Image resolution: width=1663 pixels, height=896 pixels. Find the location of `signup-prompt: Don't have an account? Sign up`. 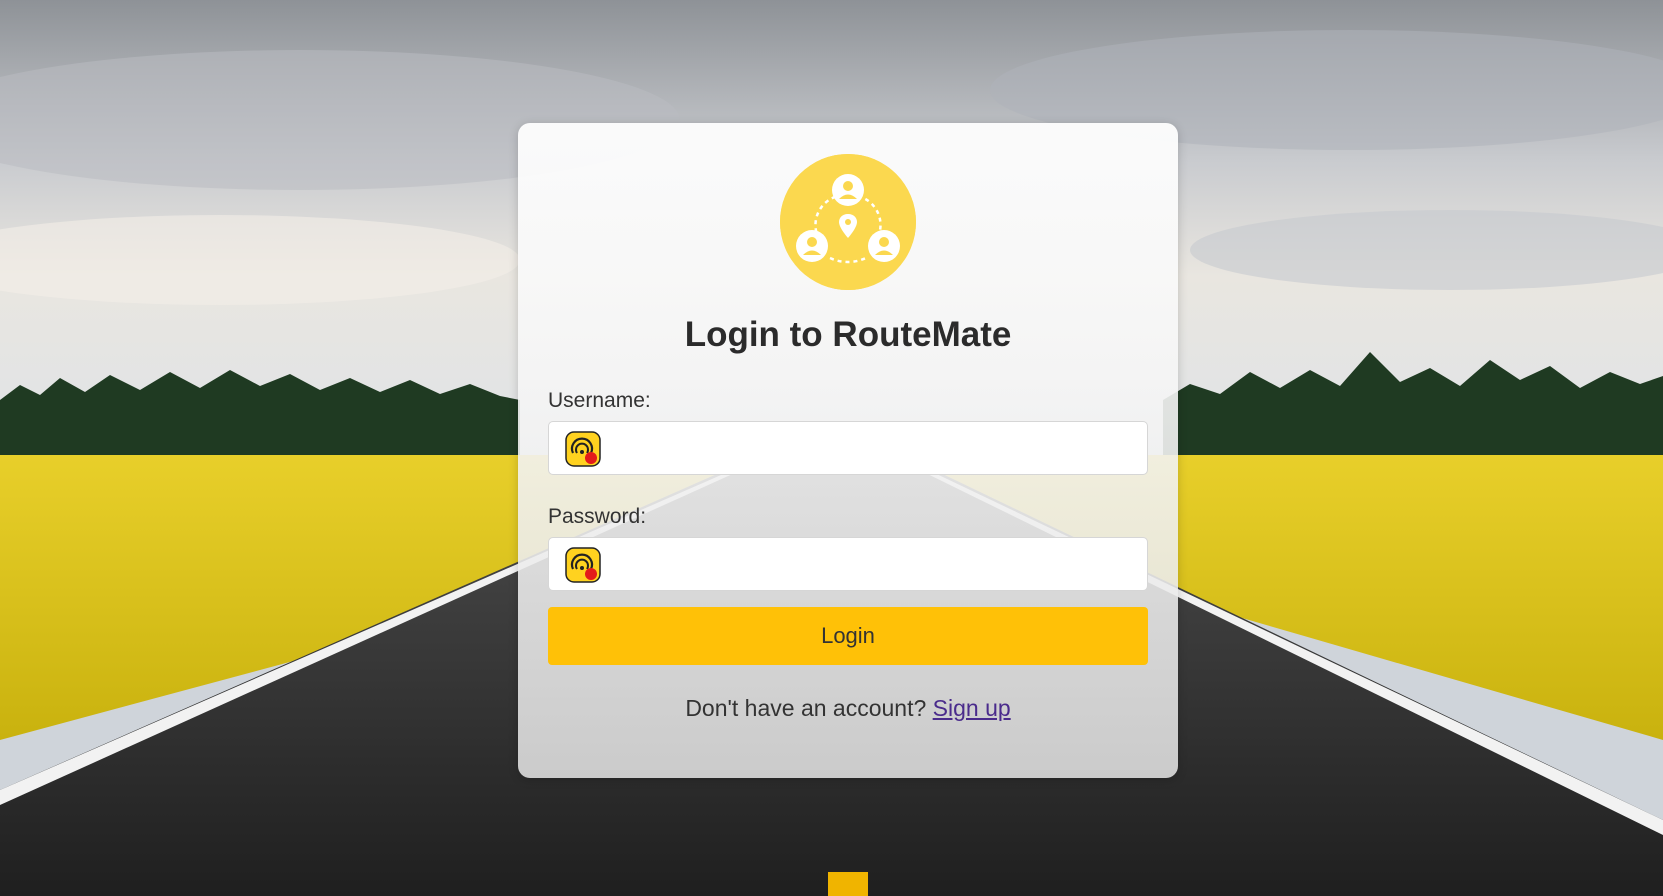

signup-prompt: Don't have an account? Sign up is located at coordinates (848, 708).